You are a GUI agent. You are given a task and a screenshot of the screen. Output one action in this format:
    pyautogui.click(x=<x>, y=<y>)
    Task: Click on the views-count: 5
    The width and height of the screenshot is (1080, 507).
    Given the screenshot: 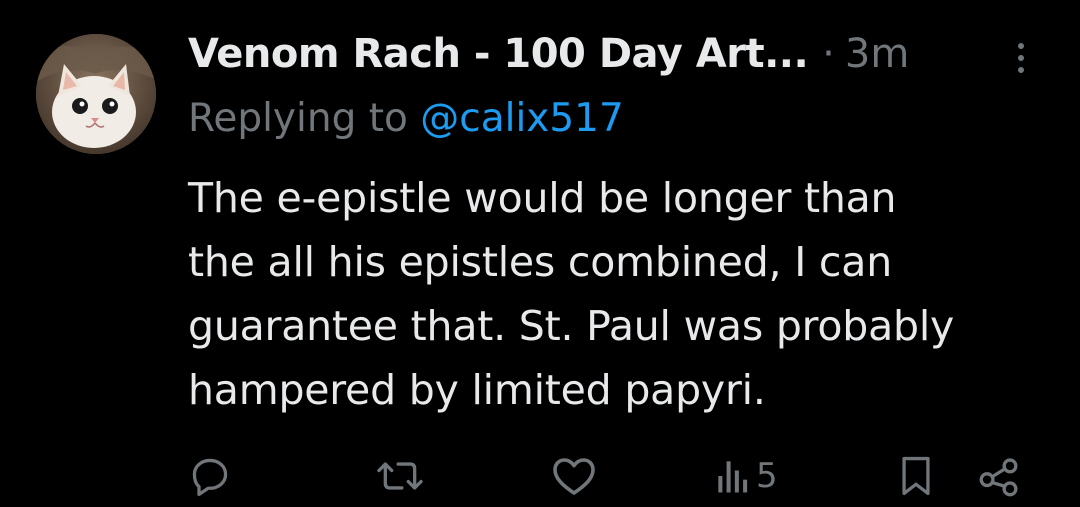 What is the action you would take?
    pyautogui.click(x=767, y=476)
    